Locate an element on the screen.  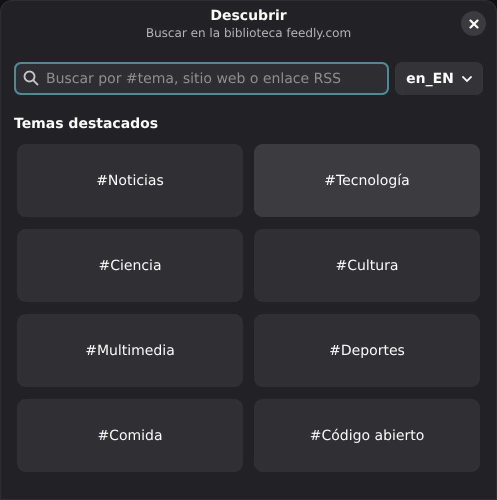
language-dropdown: en_EN is located at coordinates (439, 78).